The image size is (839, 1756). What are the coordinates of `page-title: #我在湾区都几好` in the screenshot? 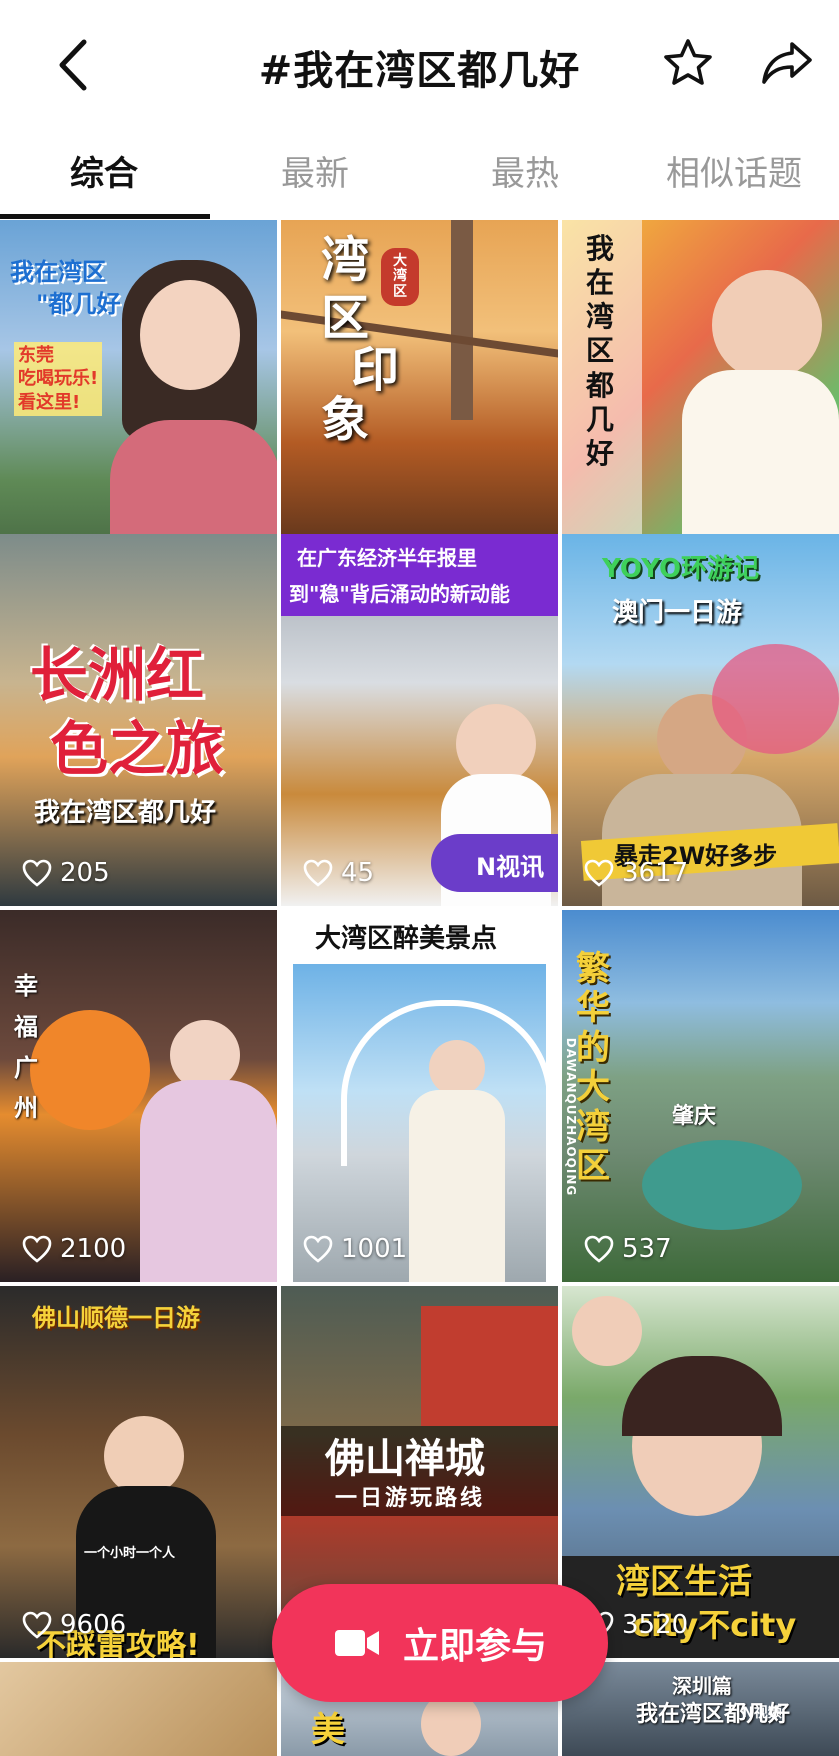 It's located at (419, 71).